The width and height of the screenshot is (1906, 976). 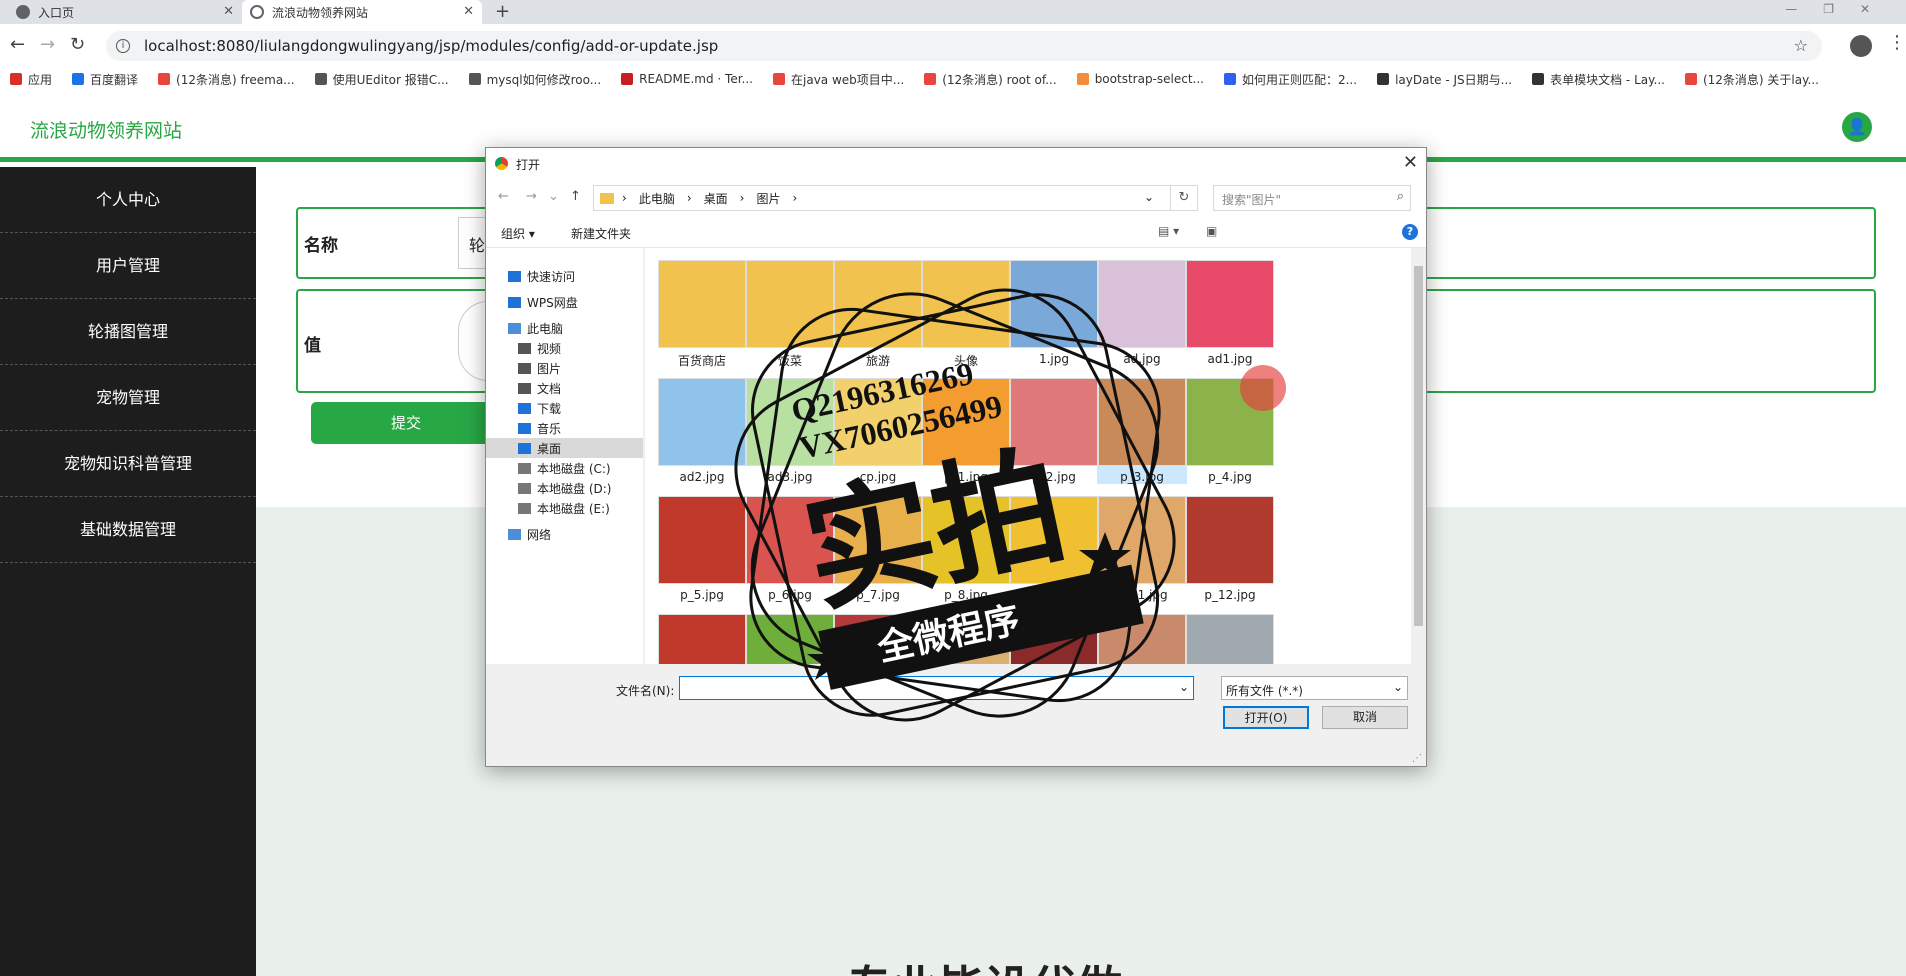 I want to click on profile-icon, so click(x=1861, y=46).